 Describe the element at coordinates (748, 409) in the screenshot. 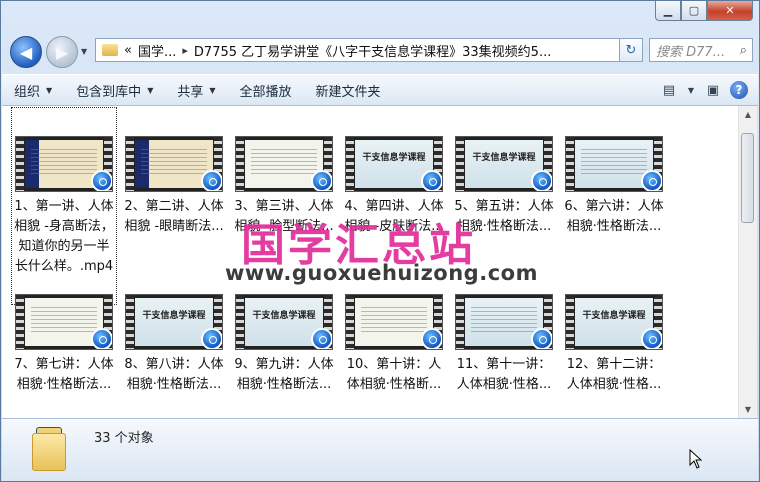

I see `scroll-down-icon: ▼` at that location.